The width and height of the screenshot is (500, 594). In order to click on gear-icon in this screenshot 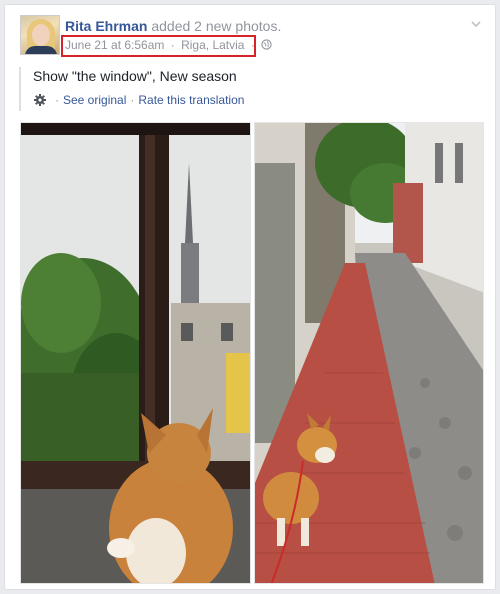, I will do `click(40, 100)`.